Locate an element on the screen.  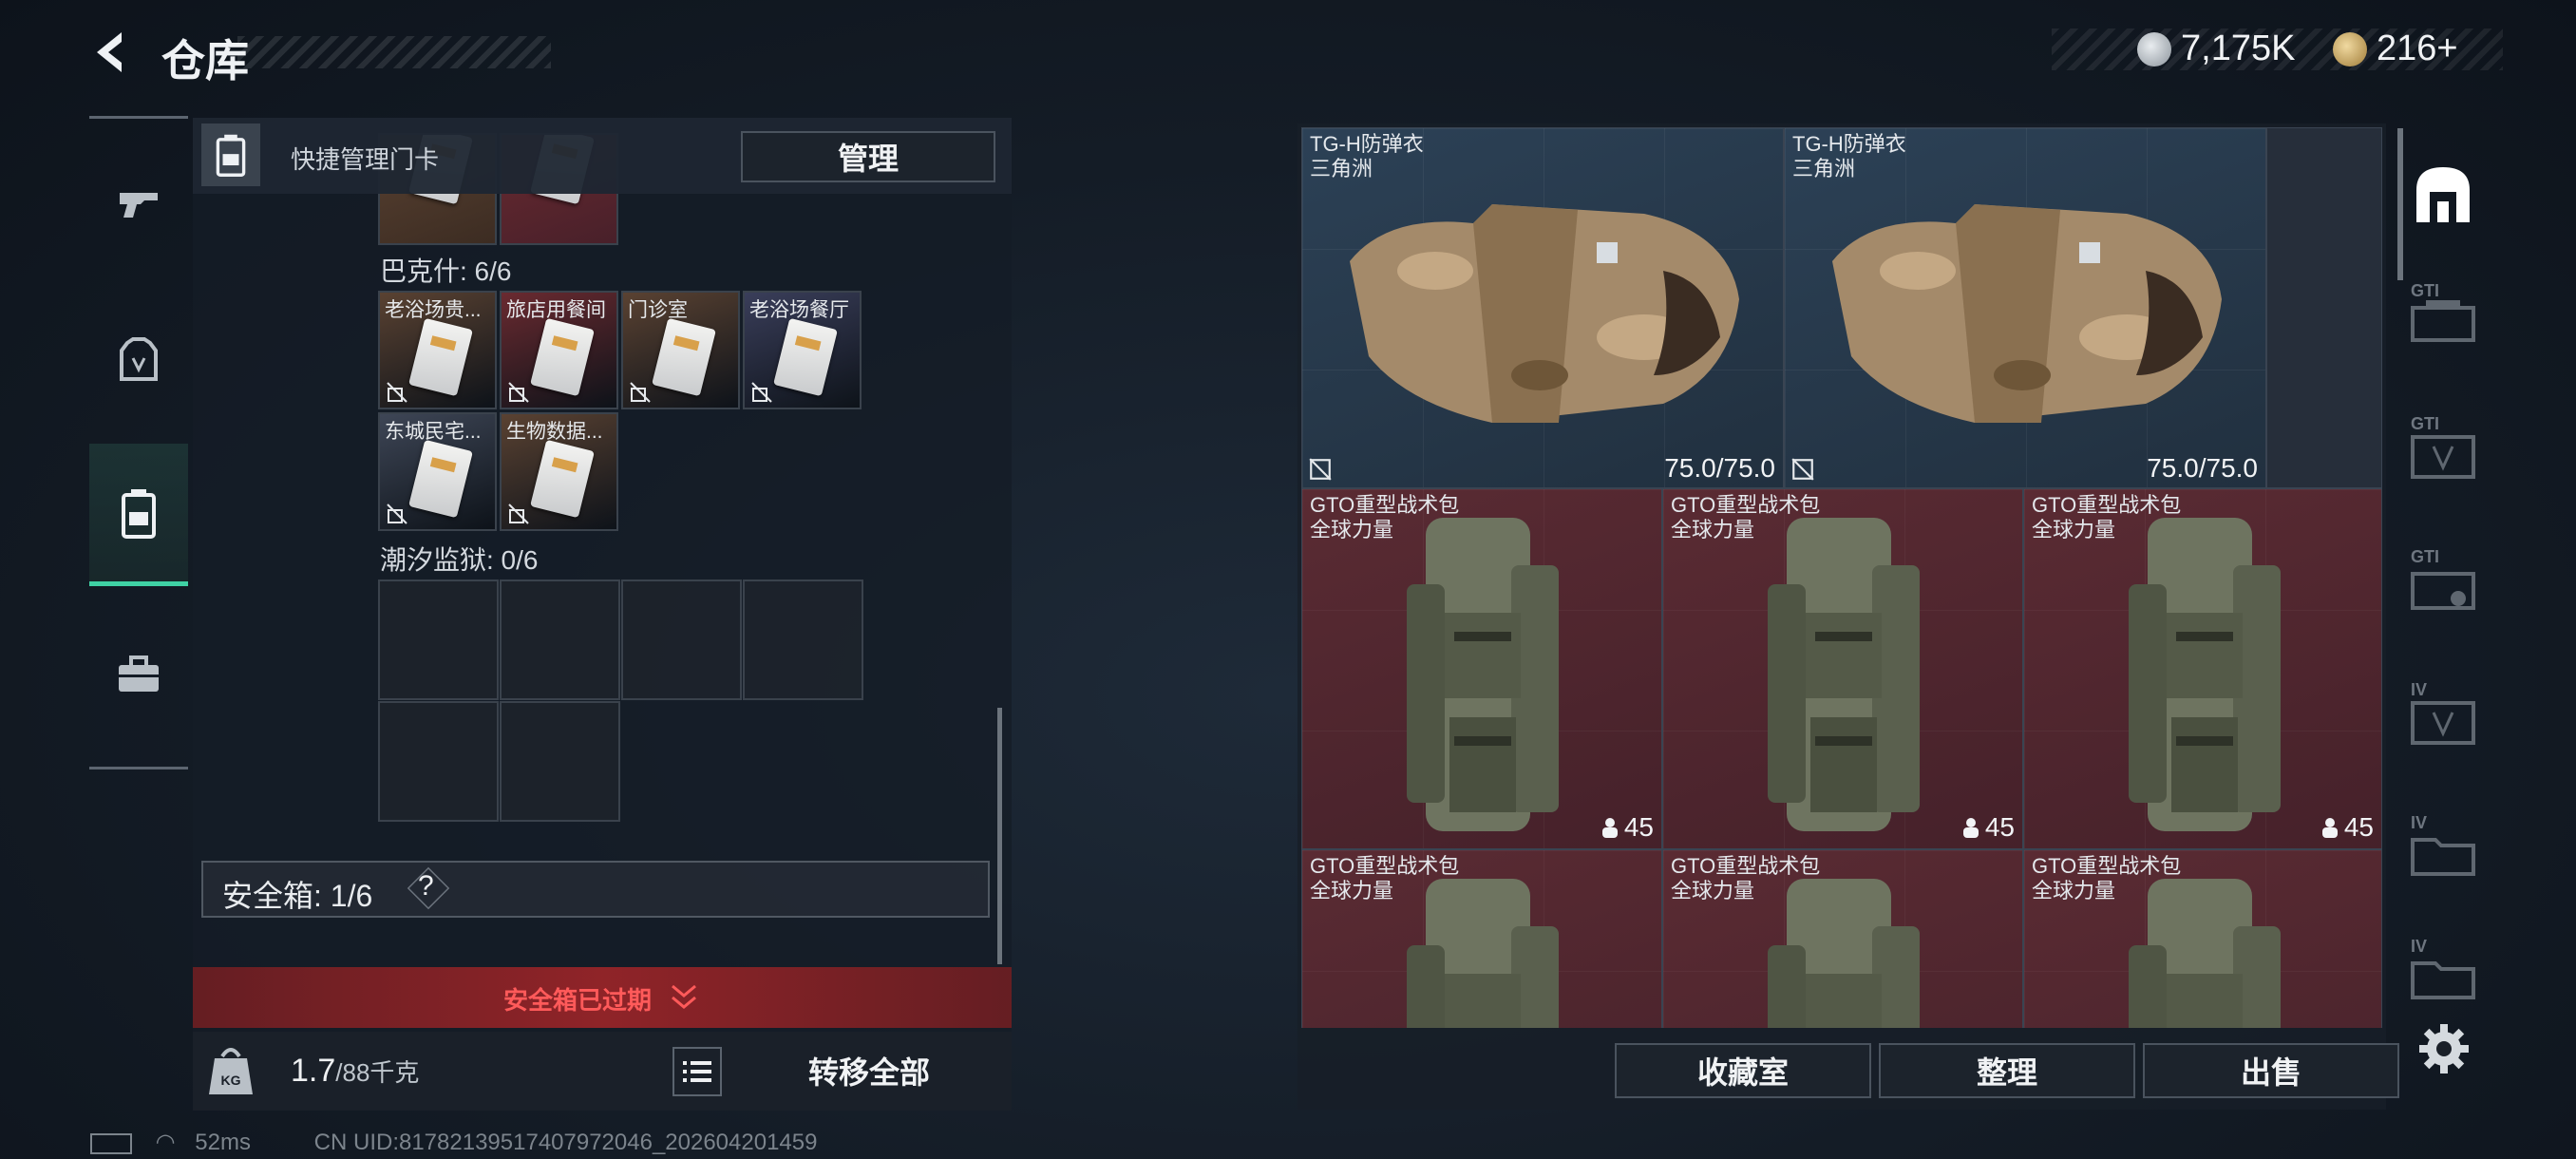
gear-icon is located at coordinates (2444, 1048).